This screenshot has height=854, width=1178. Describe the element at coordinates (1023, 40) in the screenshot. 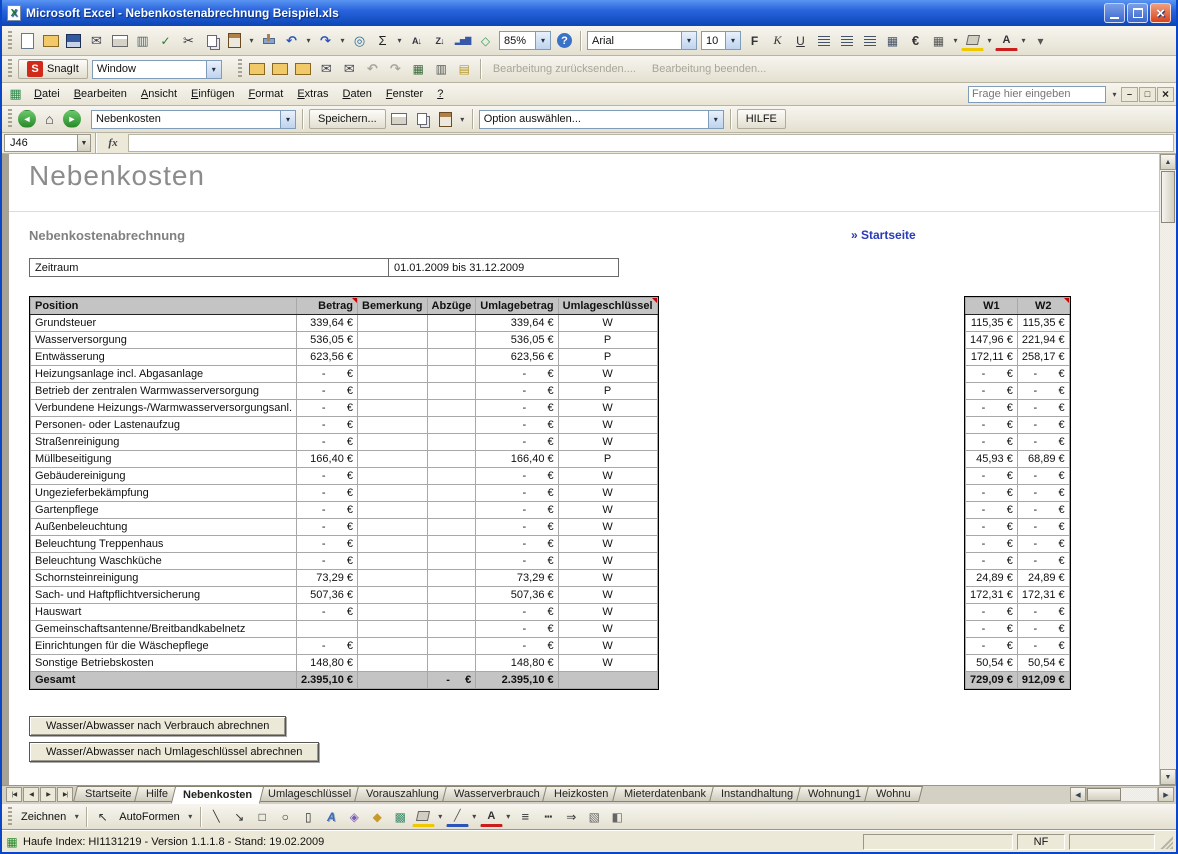

I see `font-color-icon-dropdown: ▾` at that location.